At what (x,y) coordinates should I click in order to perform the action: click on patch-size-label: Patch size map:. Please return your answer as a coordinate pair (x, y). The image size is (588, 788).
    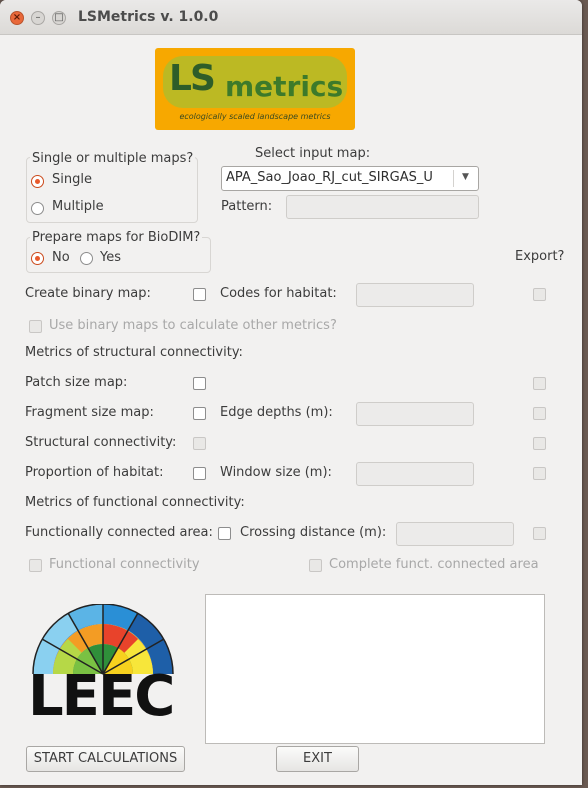
    Looking at the image, I should click on (76, 382).